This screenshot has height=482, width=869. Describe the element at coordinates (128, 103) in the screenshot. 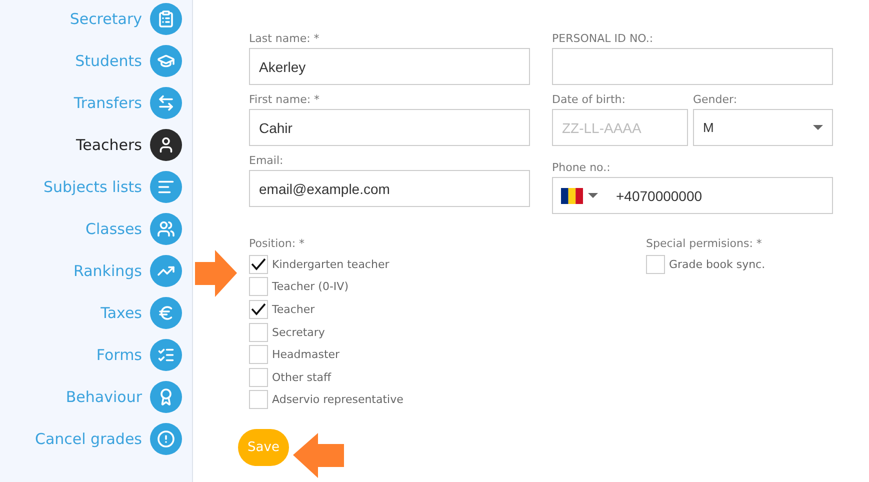

I see `sidebar-item: Transfers` at that location.